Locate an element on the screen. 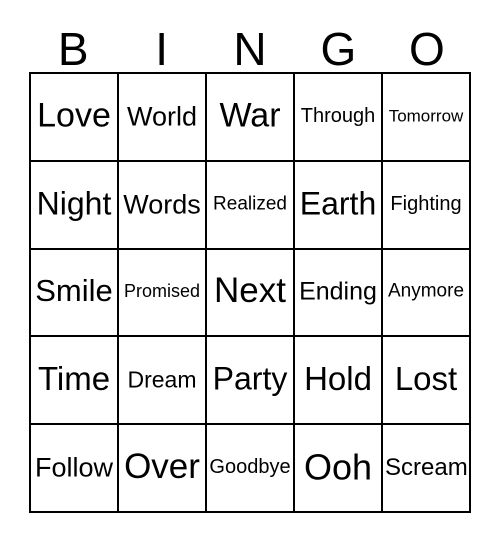  bingo-header-letter-o: O is located at coordinates (426, 49).